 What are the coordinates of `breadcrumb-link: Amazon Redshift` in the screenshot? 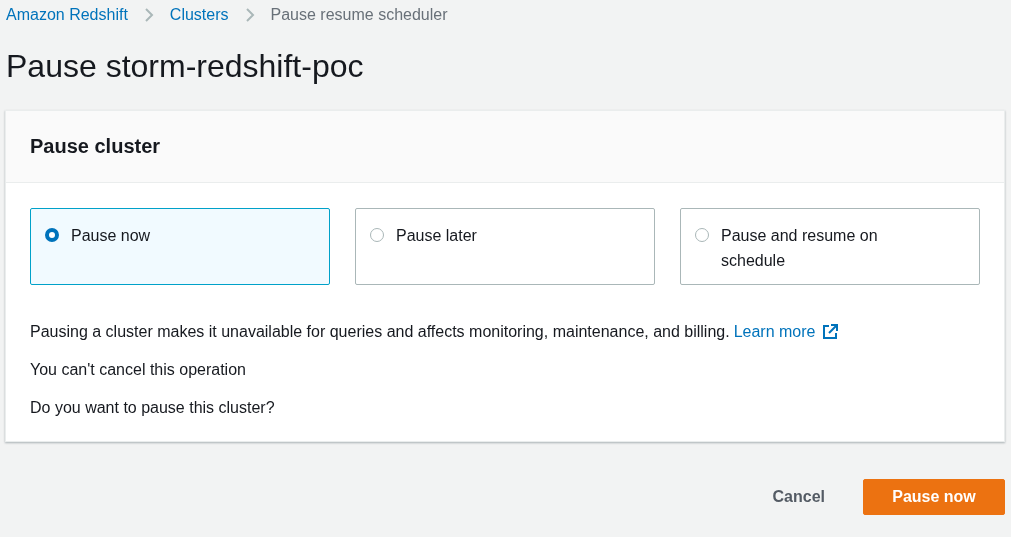 It's located at (67, 15).